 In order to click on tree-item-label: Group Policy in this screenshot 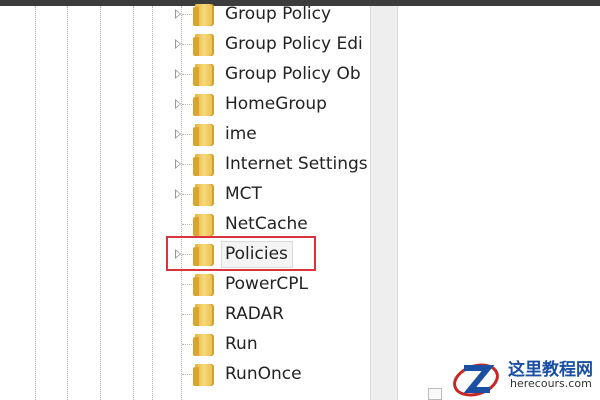, I will do `click(278, 14)`.